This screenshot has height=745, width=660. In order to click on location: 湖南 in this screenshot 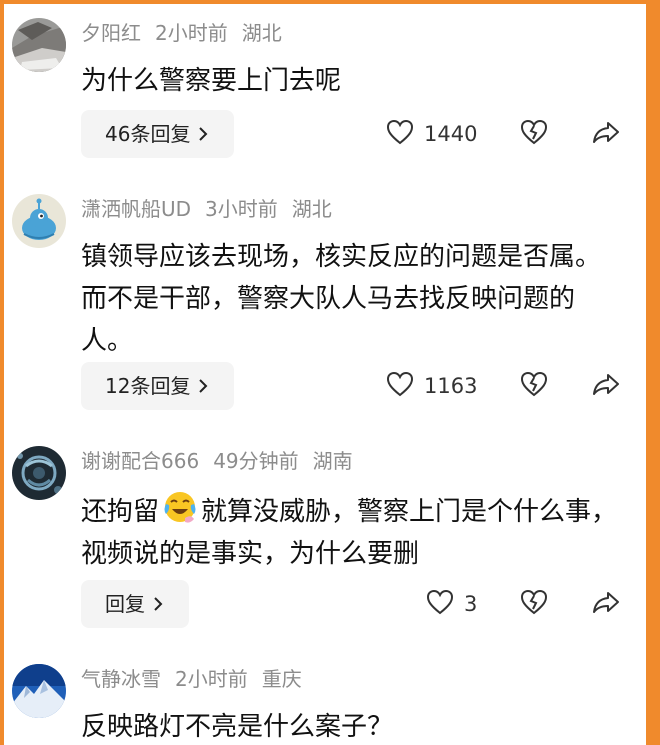, I will do `click(332, 461)`.